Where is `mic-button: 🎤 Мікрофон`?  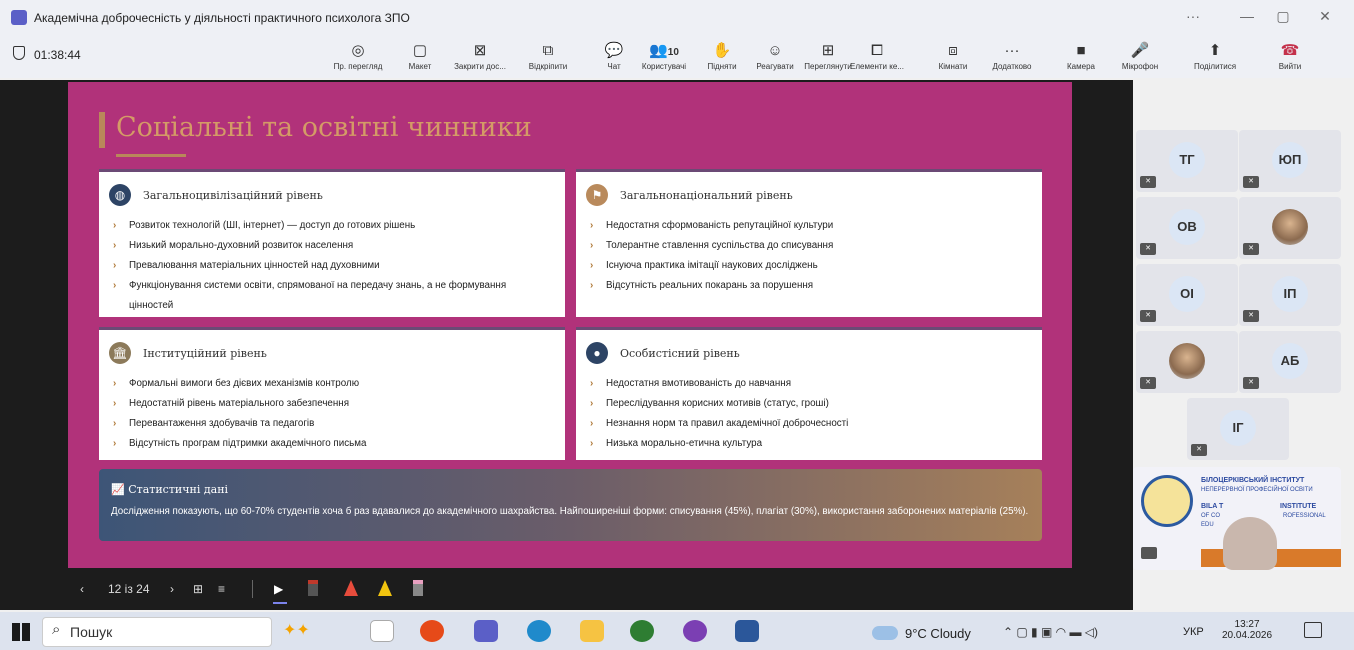
mic-button: 🎤 Мікрофон is located at coordinates (1140, 58).